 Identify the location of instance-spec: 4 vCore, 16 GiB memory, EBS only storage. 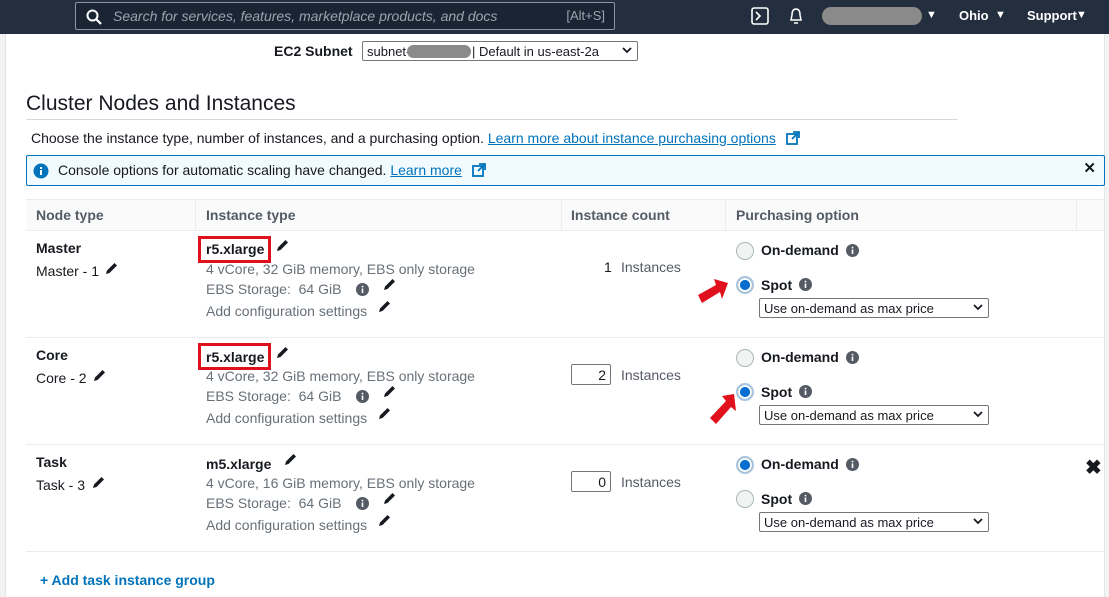
(340, 483).